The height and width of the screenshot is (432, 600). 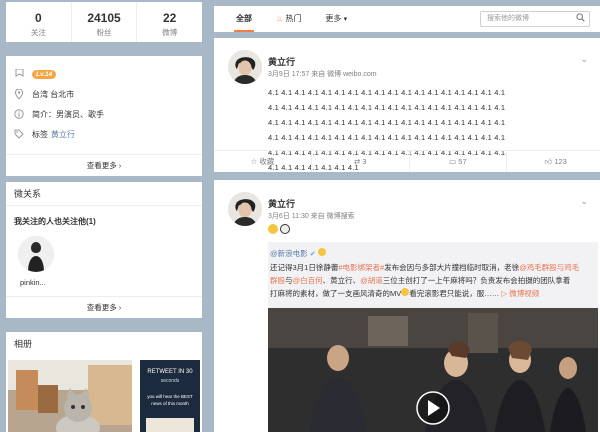 I want to click on tab-more-label: 更多, so click(x=333, y=18).